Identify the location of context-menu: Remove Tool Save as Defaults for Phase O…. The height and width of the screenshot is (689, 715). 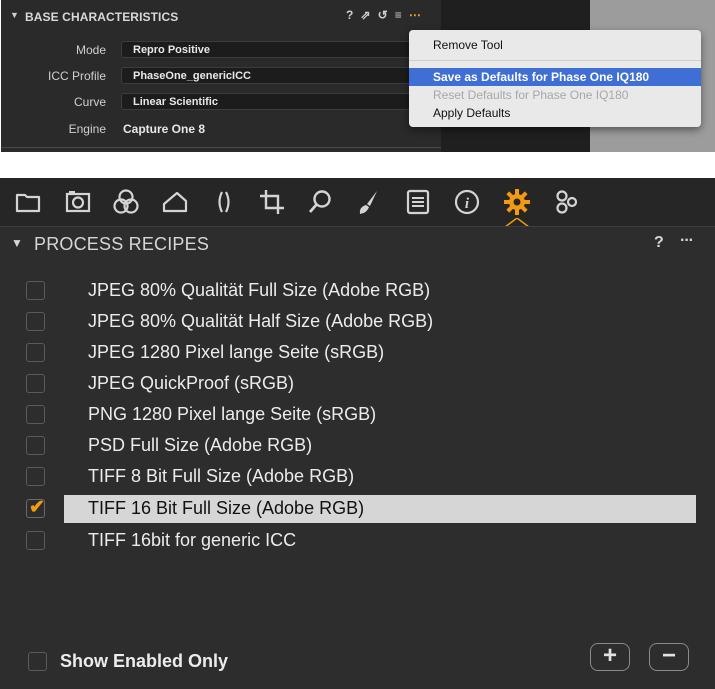
(555, 78).